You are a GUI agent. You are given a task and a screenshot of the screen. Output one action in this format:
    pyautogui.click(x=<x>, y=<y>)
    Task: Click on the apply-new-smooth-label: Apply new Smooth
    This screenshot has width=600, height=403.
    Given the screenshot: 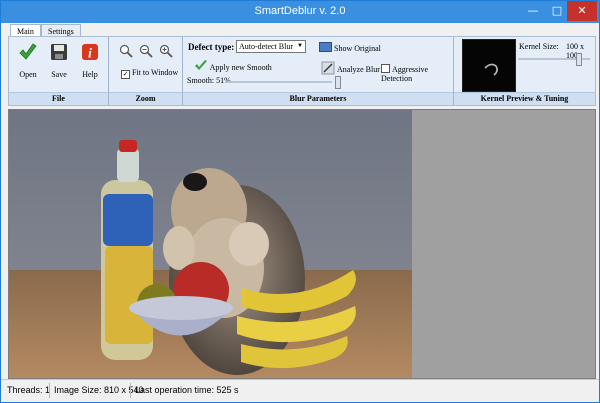 What is the action you would take?
    pyautogui.click(x=240, y=67)
    